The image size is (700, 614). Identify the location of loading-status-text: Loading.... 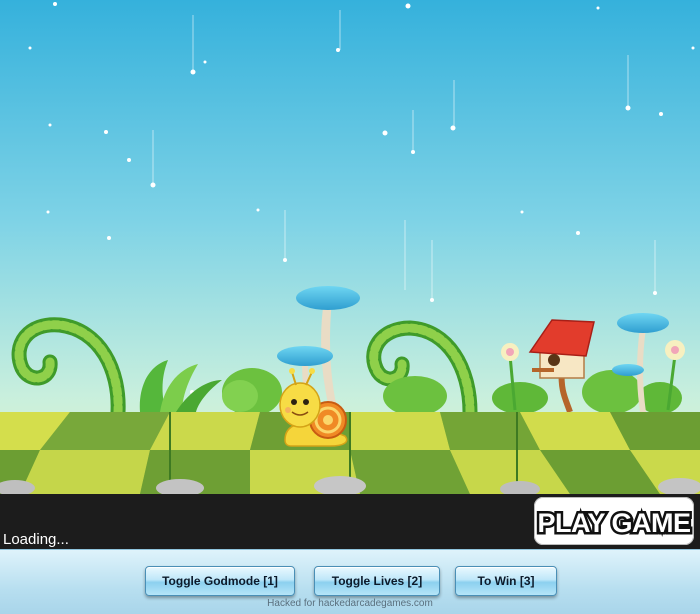
(36, 539).